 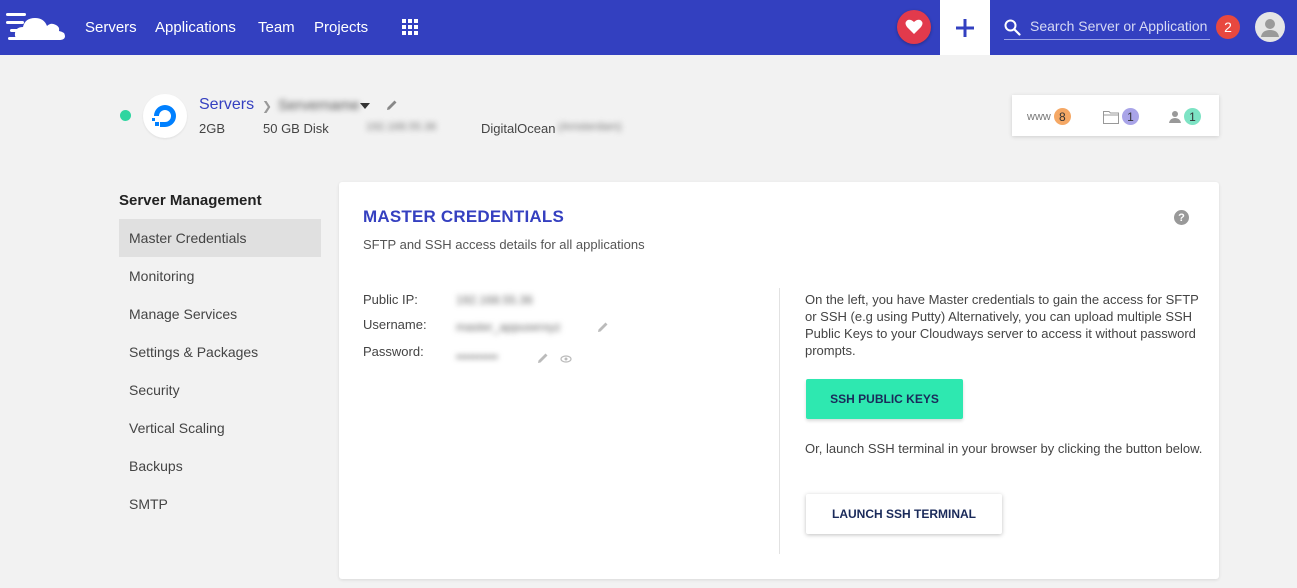 I want to click on nav-applications: Applications, so click(x=195, y=27).